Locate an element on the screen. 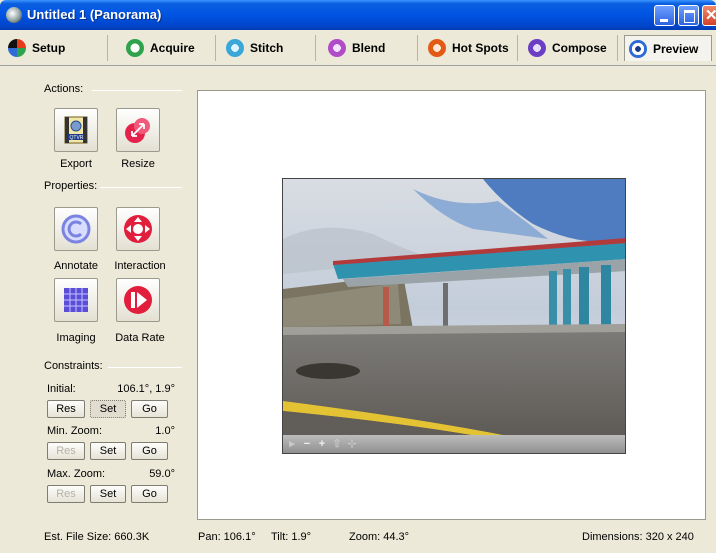 This screenshot has height=553, width=716. min-zoom-go-button: Go is located at coordinates (149, 451).